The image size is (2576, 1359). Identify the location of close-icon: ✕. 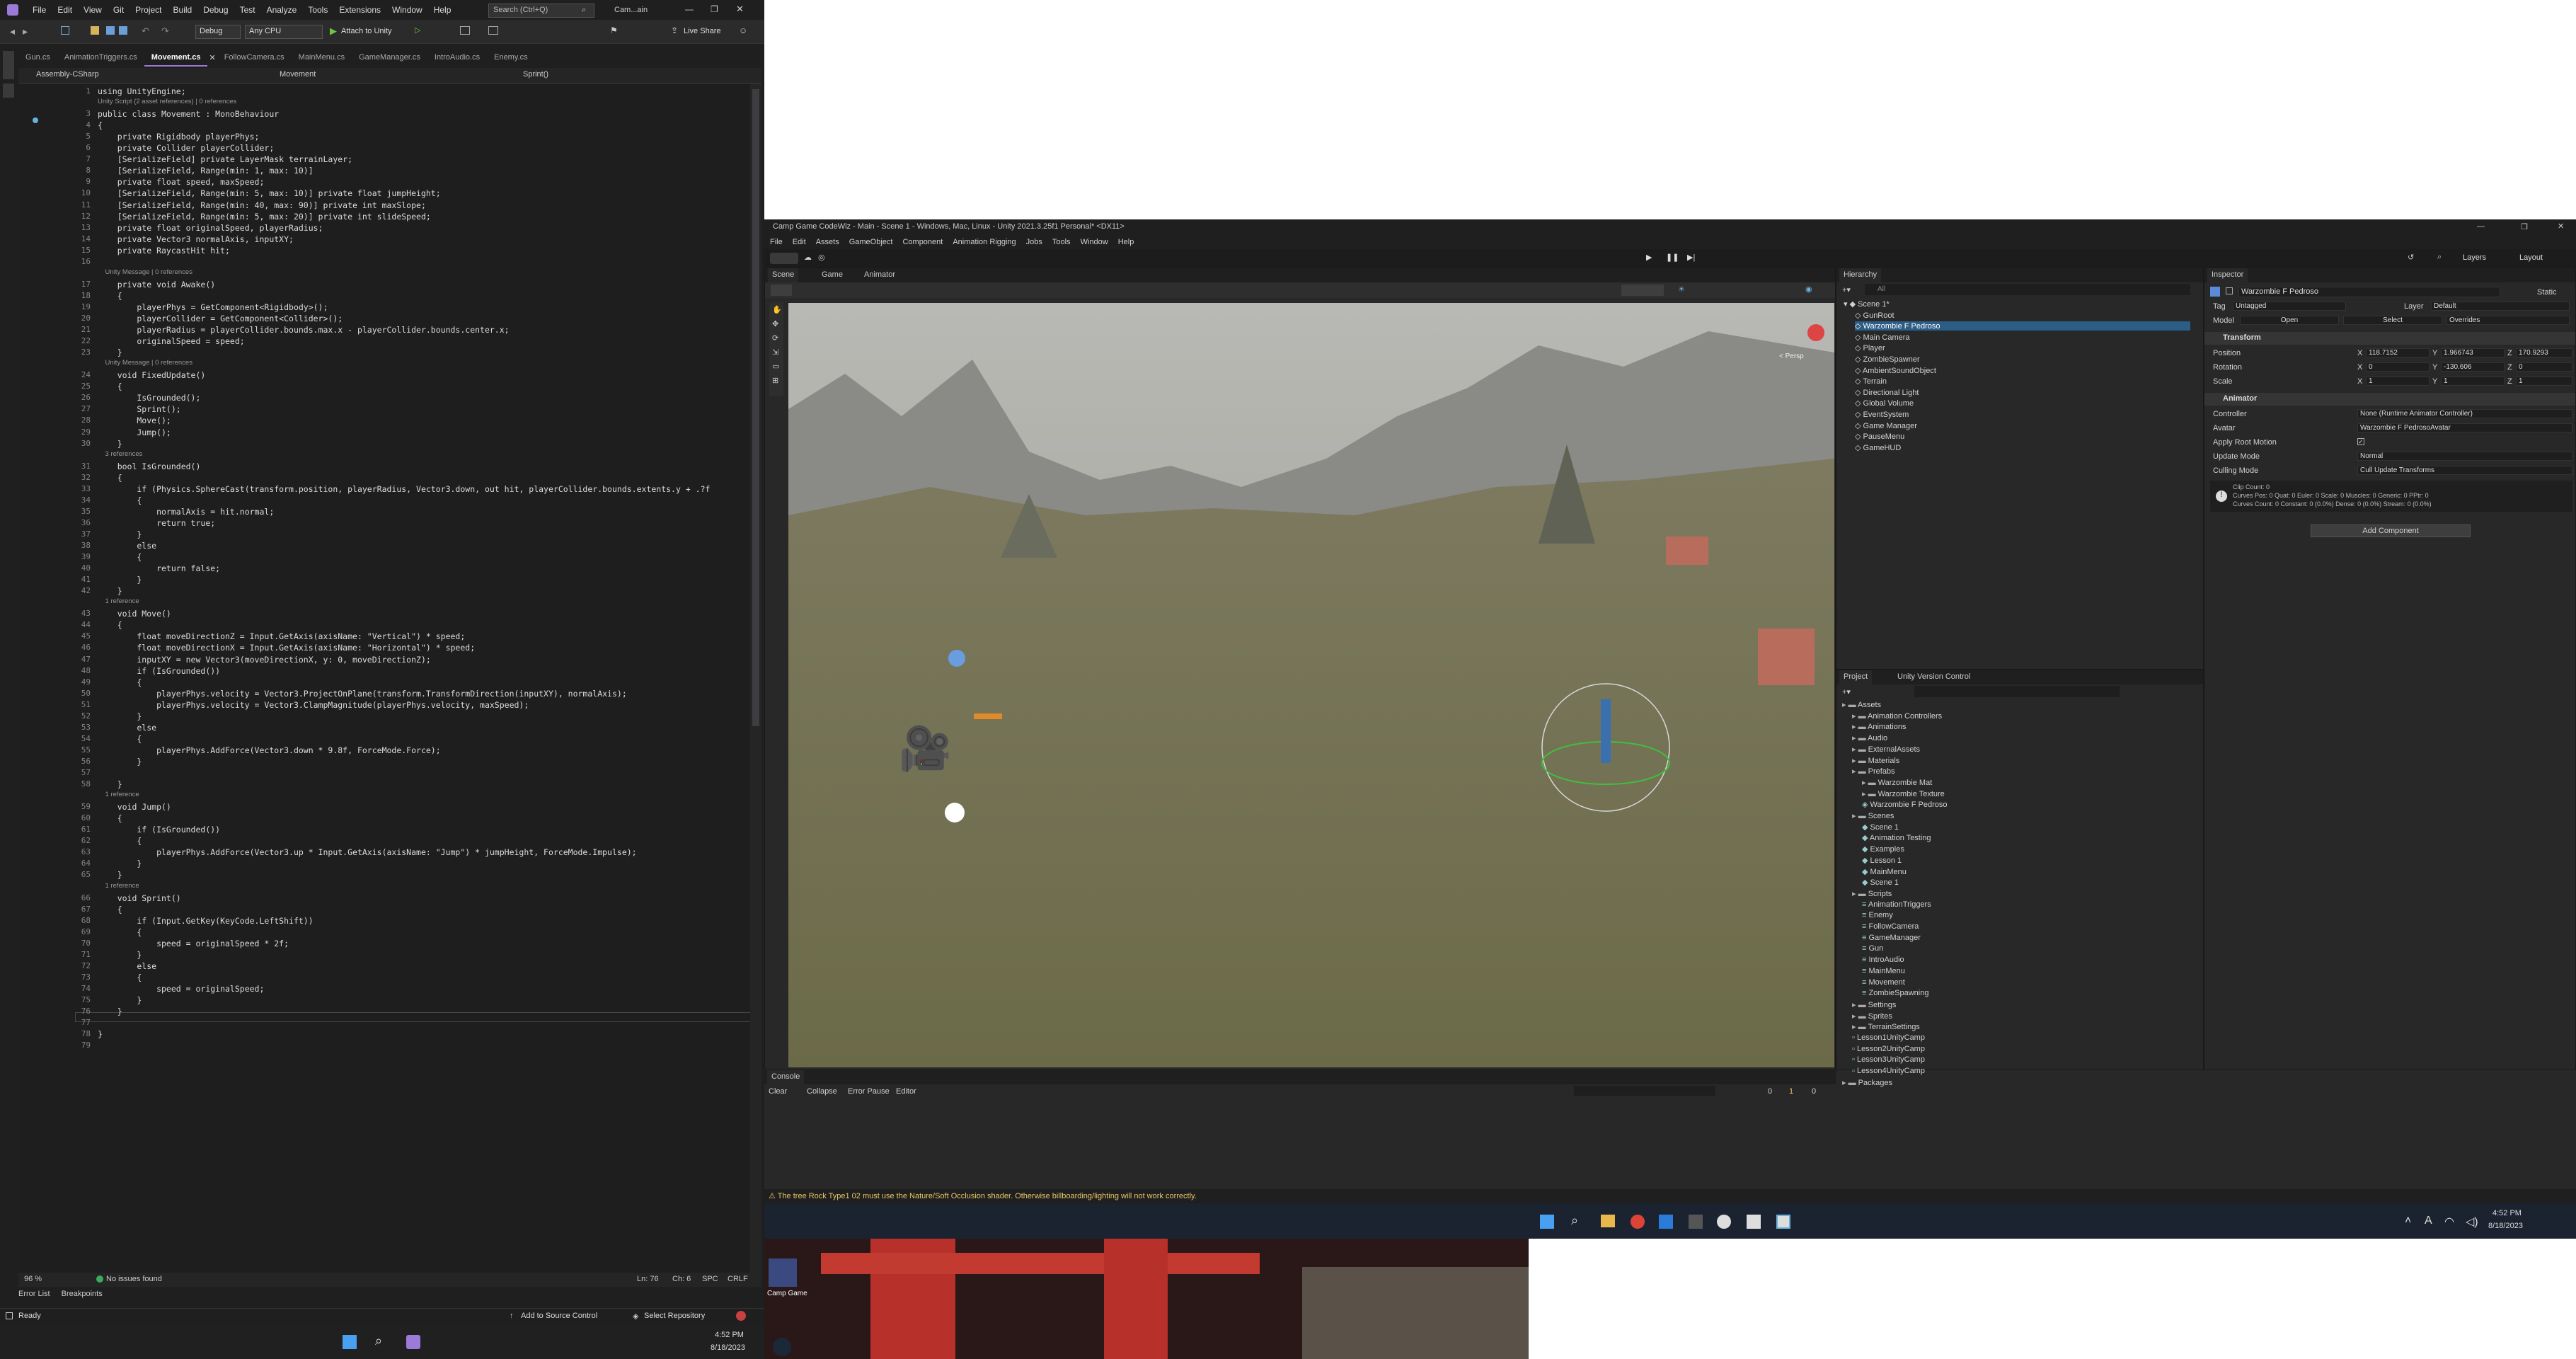
(740, 9).